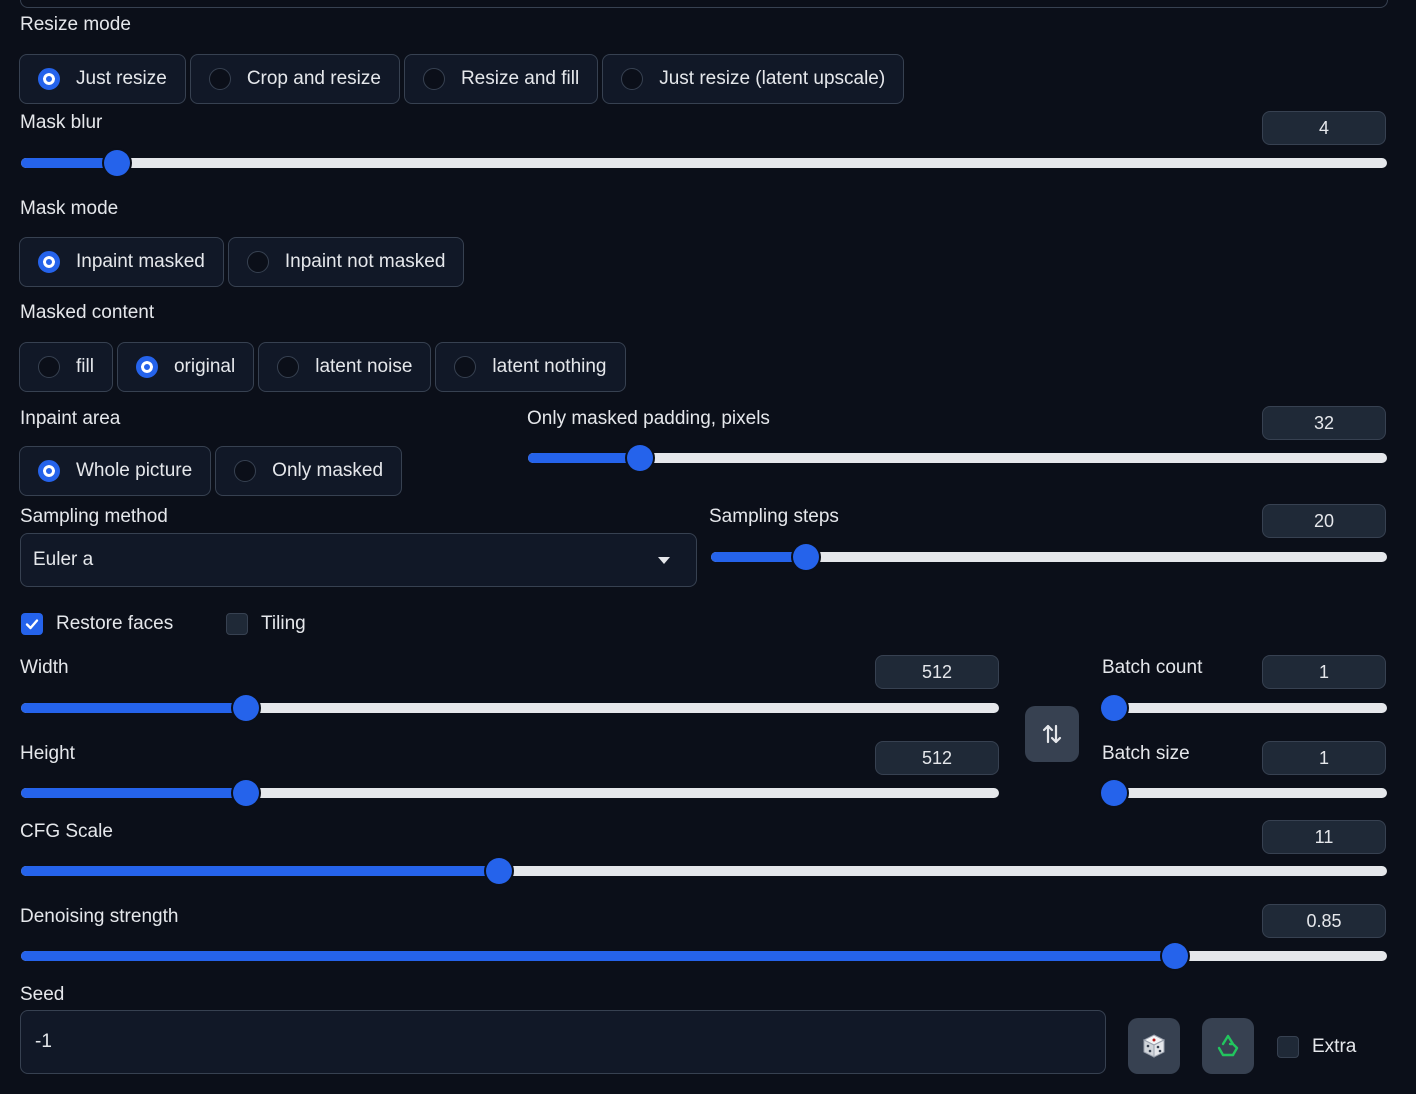 The height and width of the screenshot is (1094, 1416). I want to click on masked-content-original: original, so click(185, 367).